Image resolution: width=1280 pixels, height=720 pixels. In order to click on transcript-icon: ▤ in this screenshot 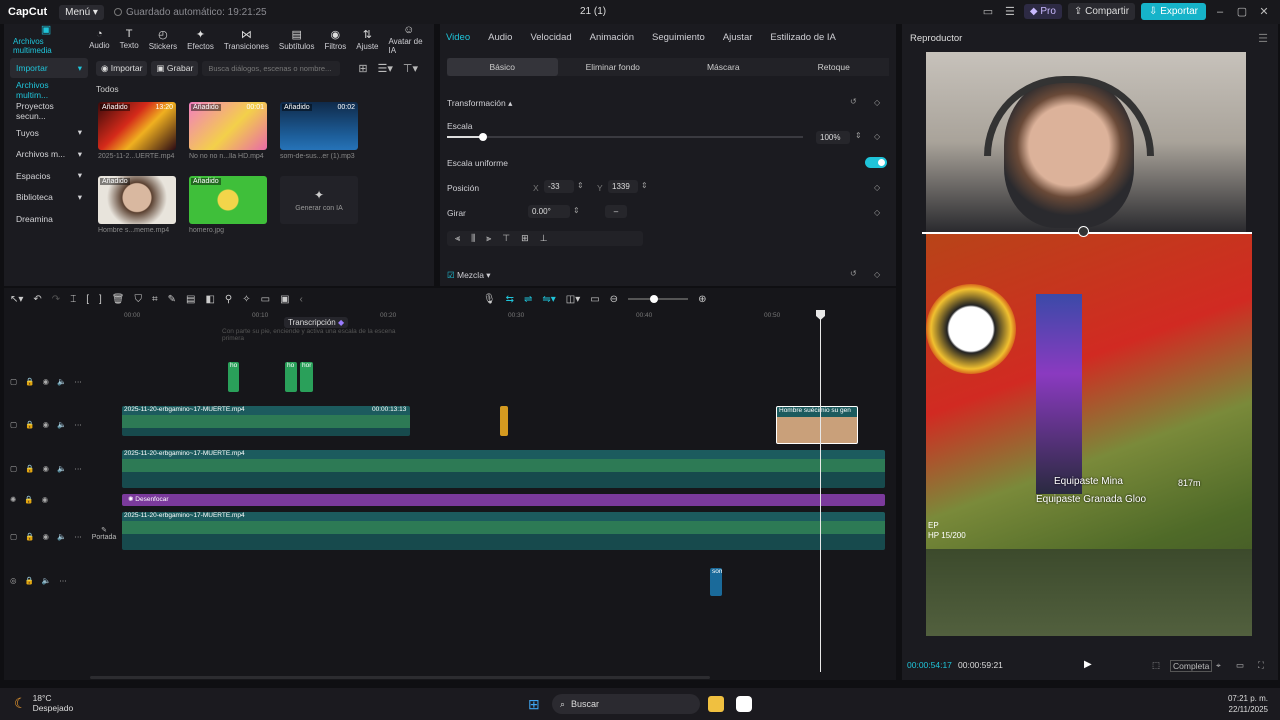, I will do `click(190, 299)`.